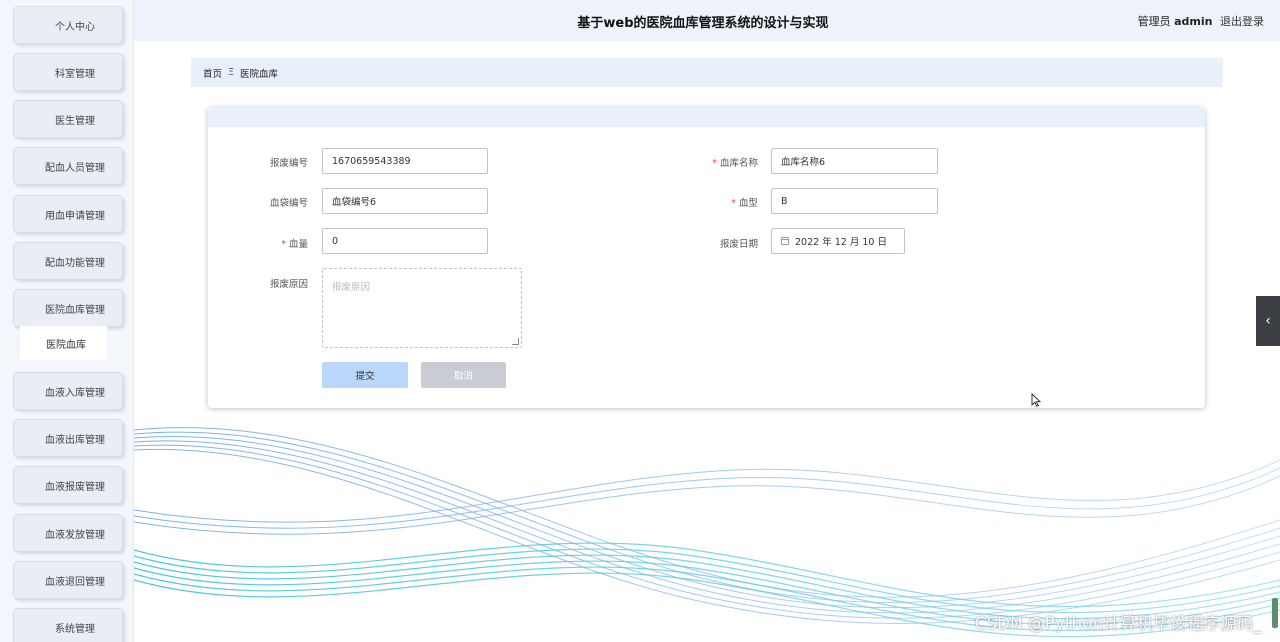 The width and height of the screenshot is (1280, 642). What do you see at coordinates (75, 310) in the screenshot?
I see `sidebar-item-label: 医院血库管理` at bounding box center [75, 310].